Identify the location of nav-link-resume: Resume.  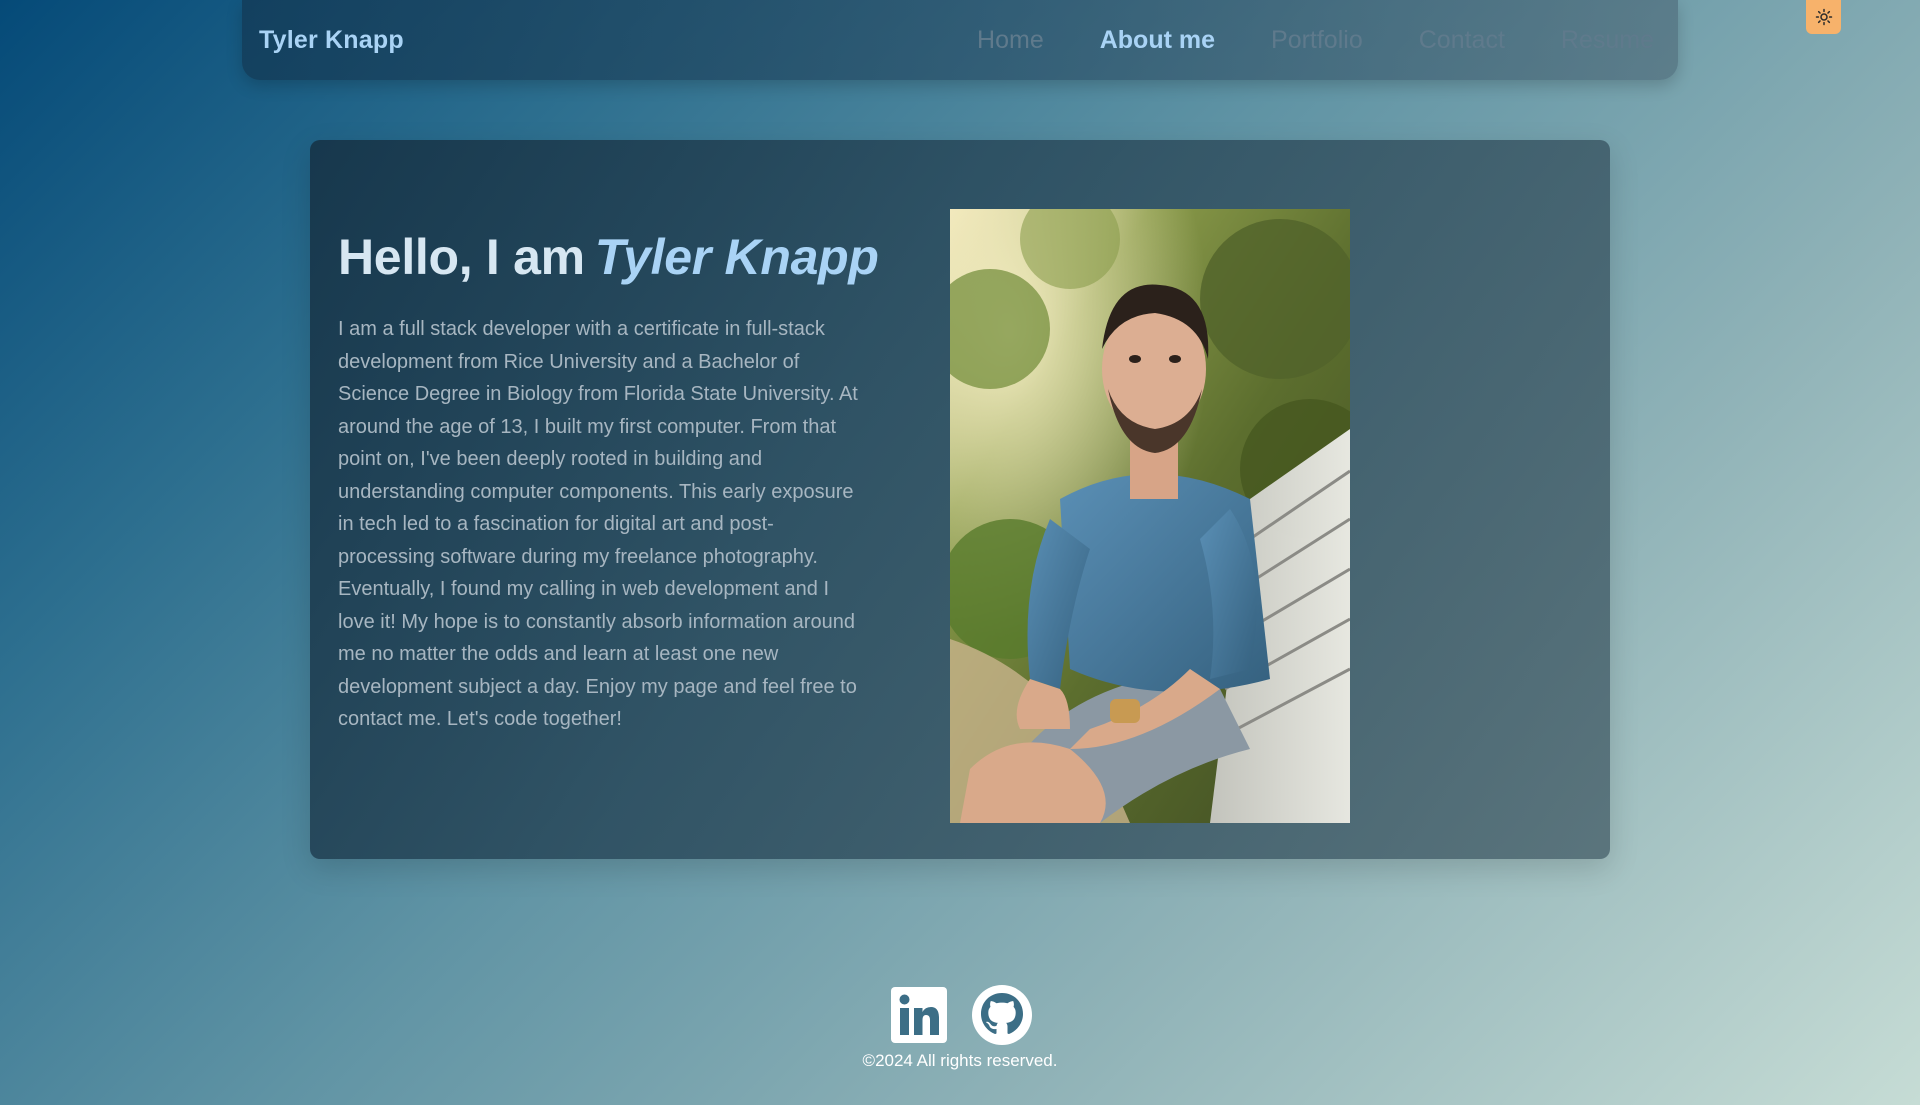
(1607, 40).